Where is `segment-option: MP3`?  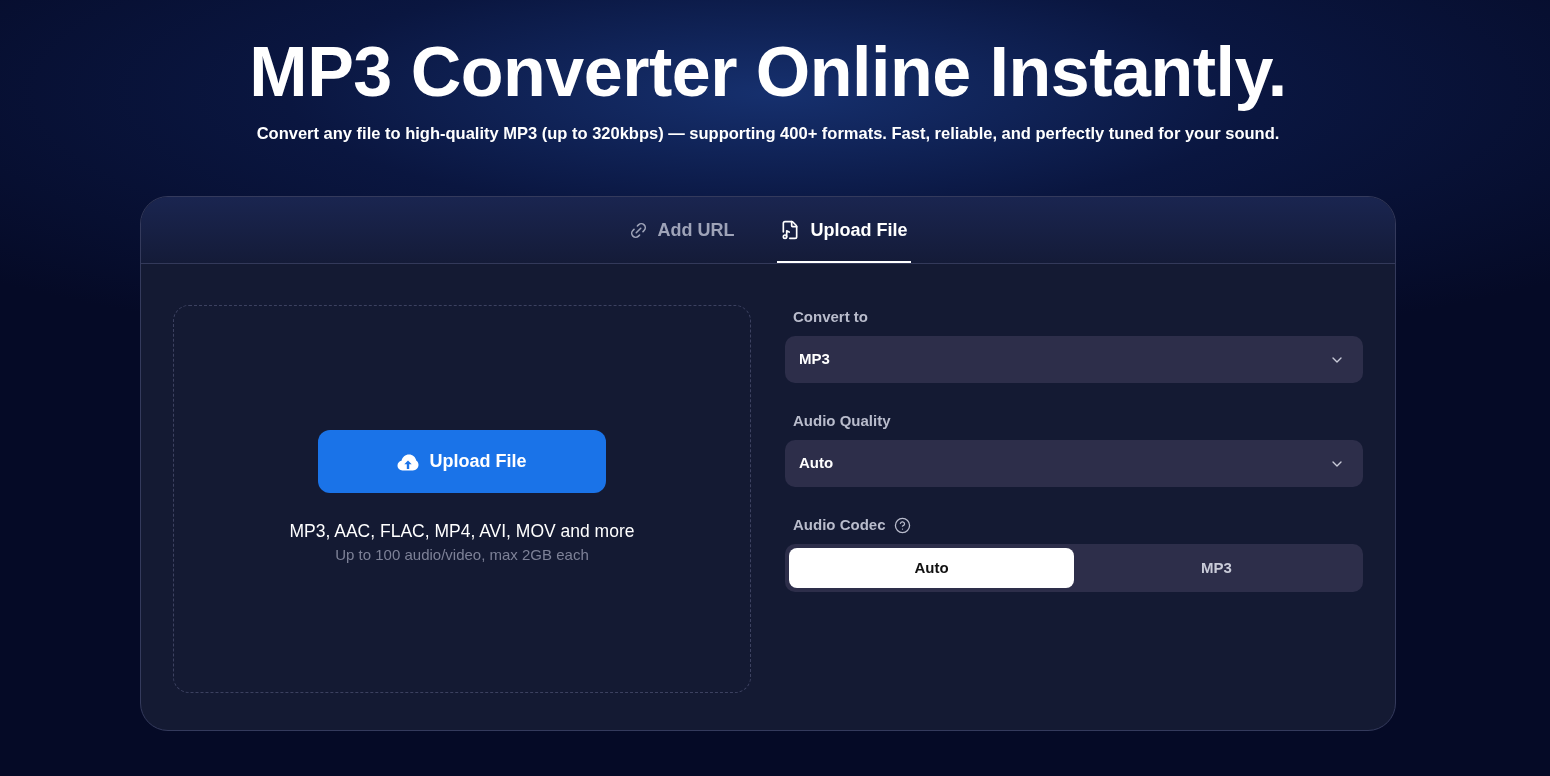 segment-option: MP3 is located at coordinates (1216, 568).